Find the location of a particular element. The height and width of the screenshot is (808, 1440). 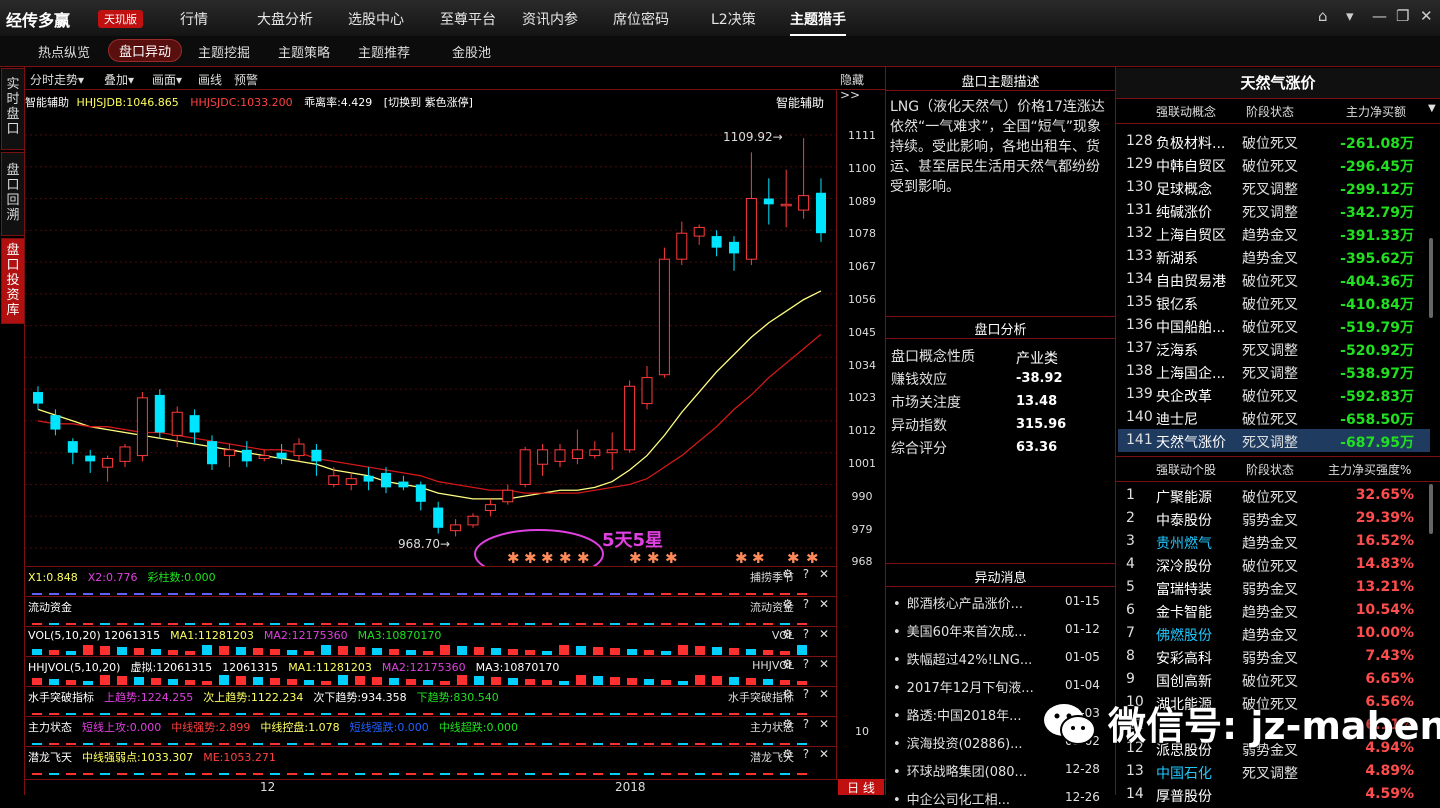

close-icon: ✕ is located at coordinates (1426, 16).